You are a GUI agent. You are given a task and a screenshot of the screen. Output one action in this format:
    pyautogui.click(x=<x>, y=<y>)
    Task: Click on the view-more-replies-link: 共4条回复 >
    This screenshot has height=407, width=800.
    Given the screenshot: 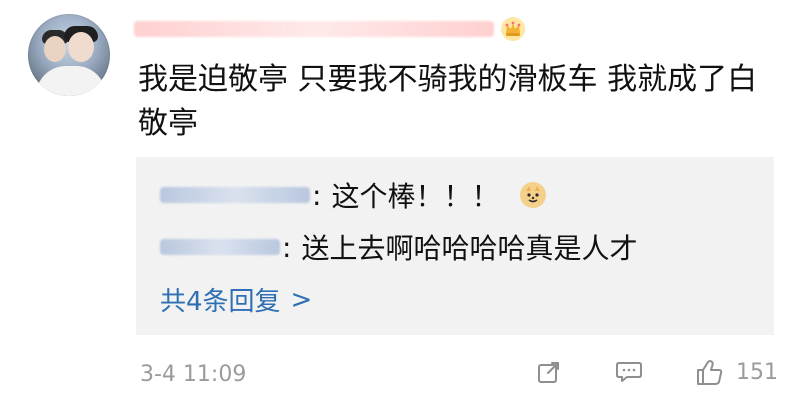 What is the action you would take?
    pyautogui.click(x=236, y=299)
    